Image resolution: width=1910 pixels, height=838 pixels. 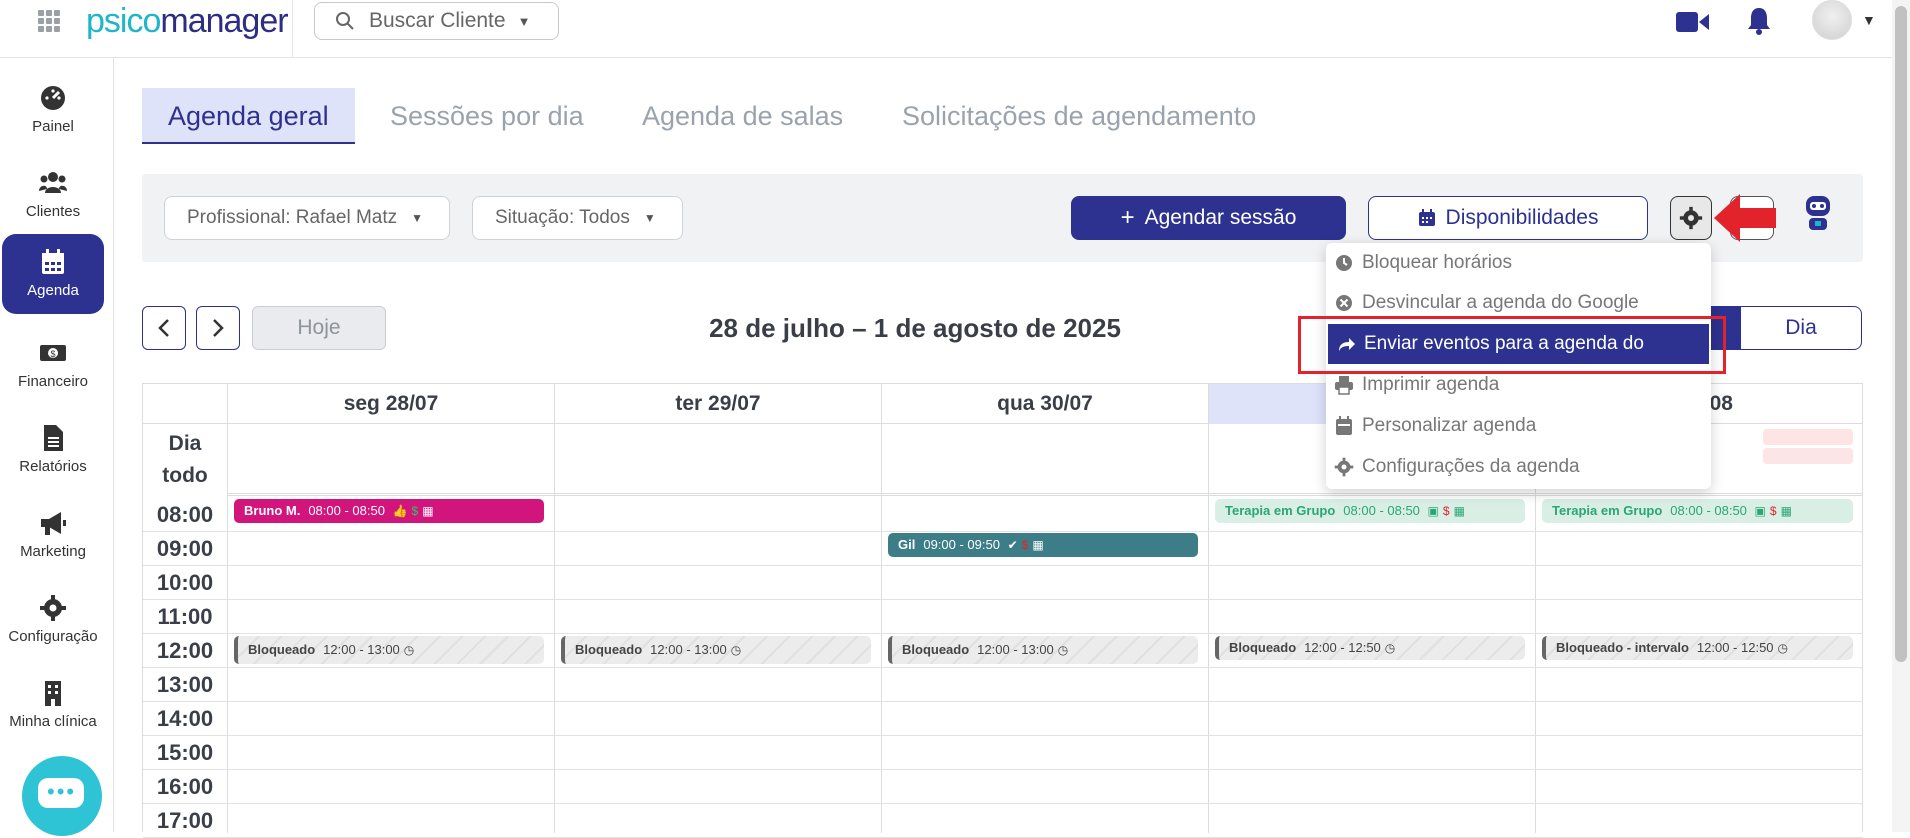 I want to click on menu-item-block-times: Bloquear horários, so click(x=1518, y=263).